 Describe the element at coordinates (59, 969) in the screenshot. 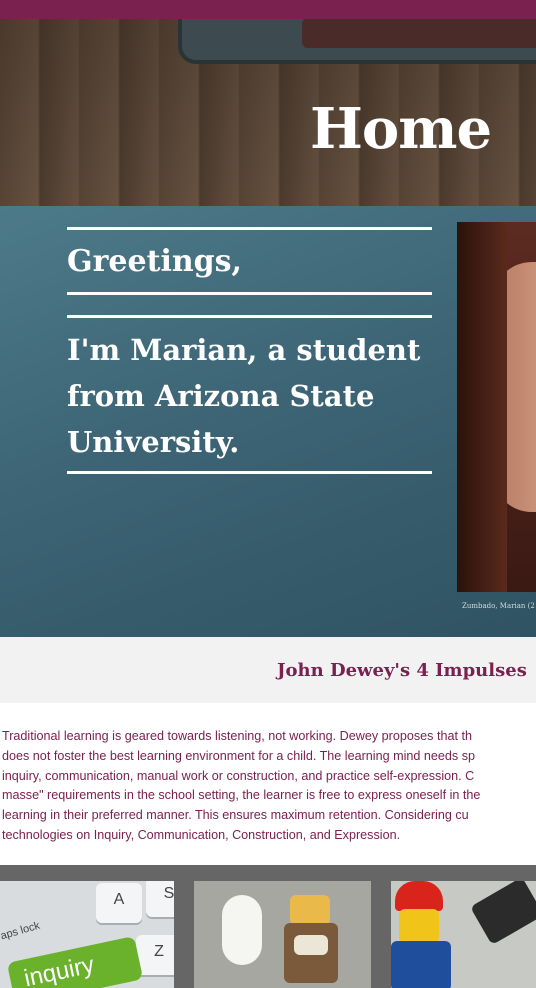

I see `inquiry-key-label: inquiry` at that location.